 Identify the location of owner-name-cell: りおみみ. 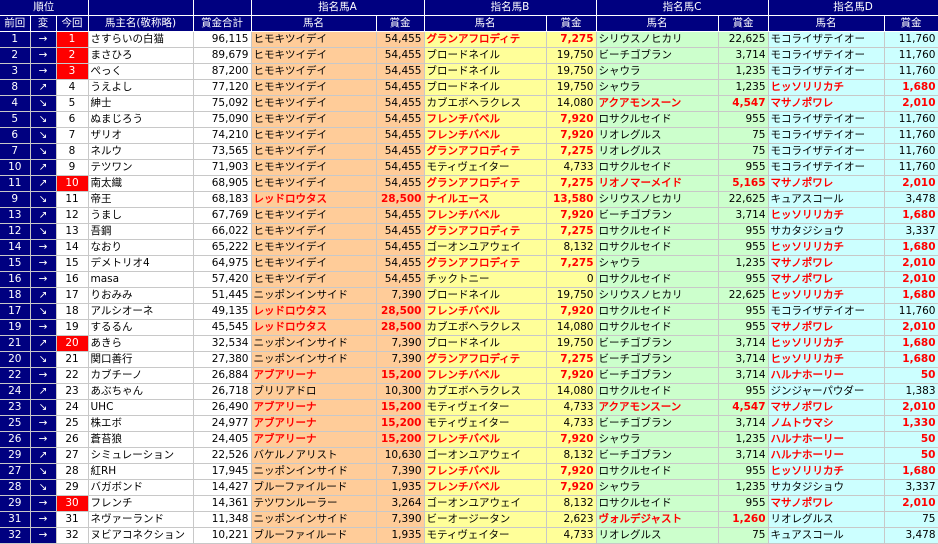
(141, 295).